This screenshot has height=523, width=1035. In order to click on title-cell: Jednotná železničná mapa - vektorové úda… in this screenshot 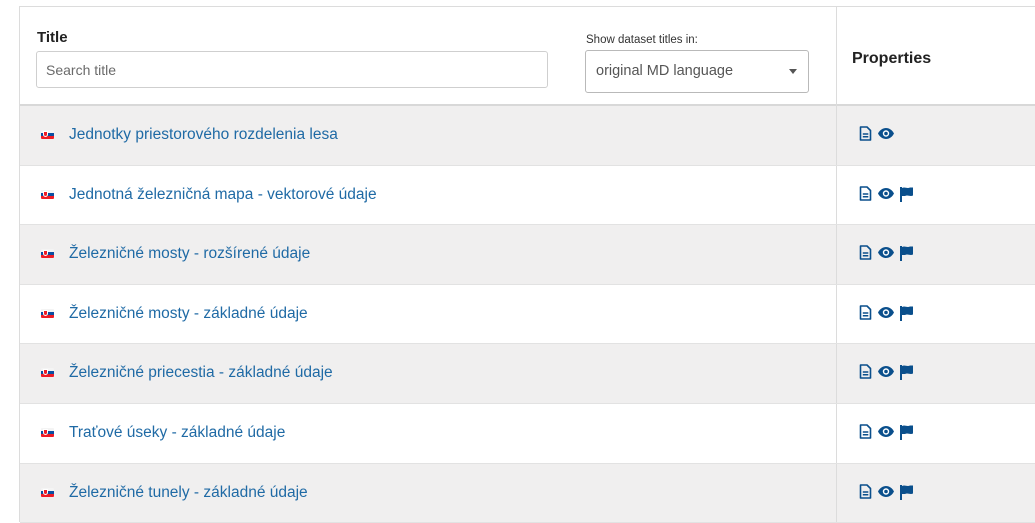, I will do `click(428, 195)`.